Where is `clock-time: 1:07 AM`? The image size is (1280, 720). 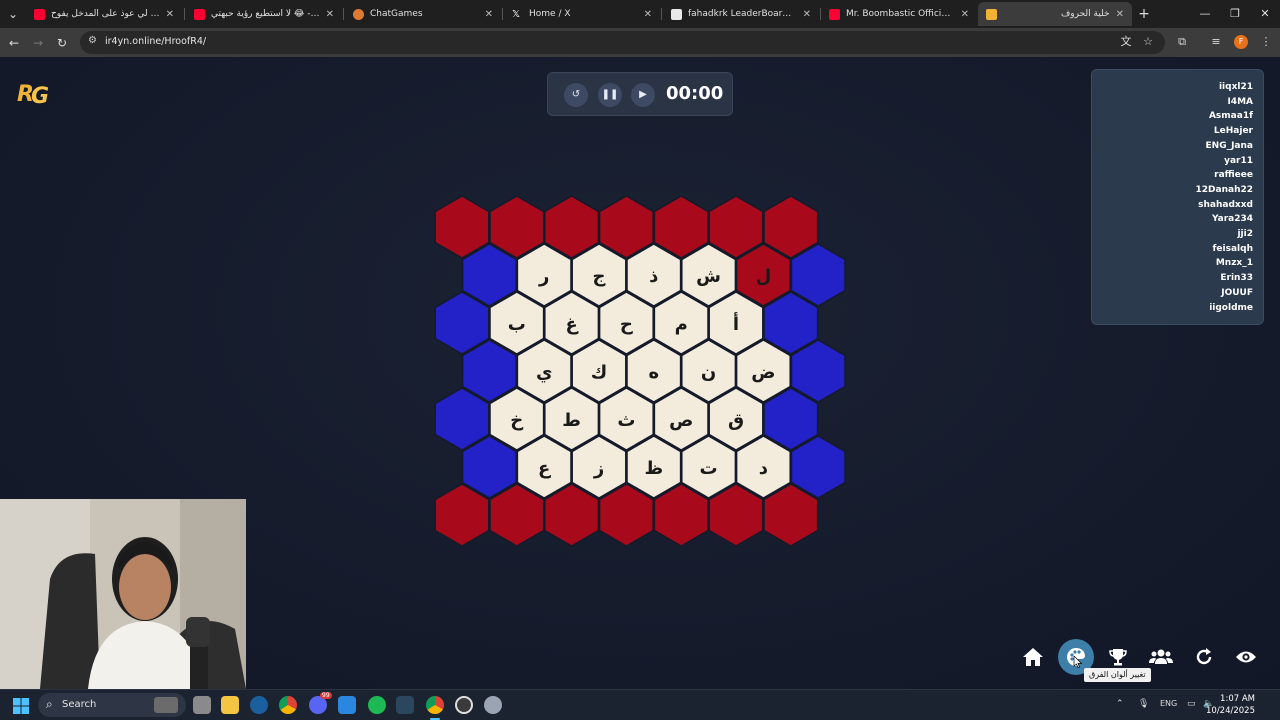
clock-time: 1:07 AM is located at coordinates (1237, 699).